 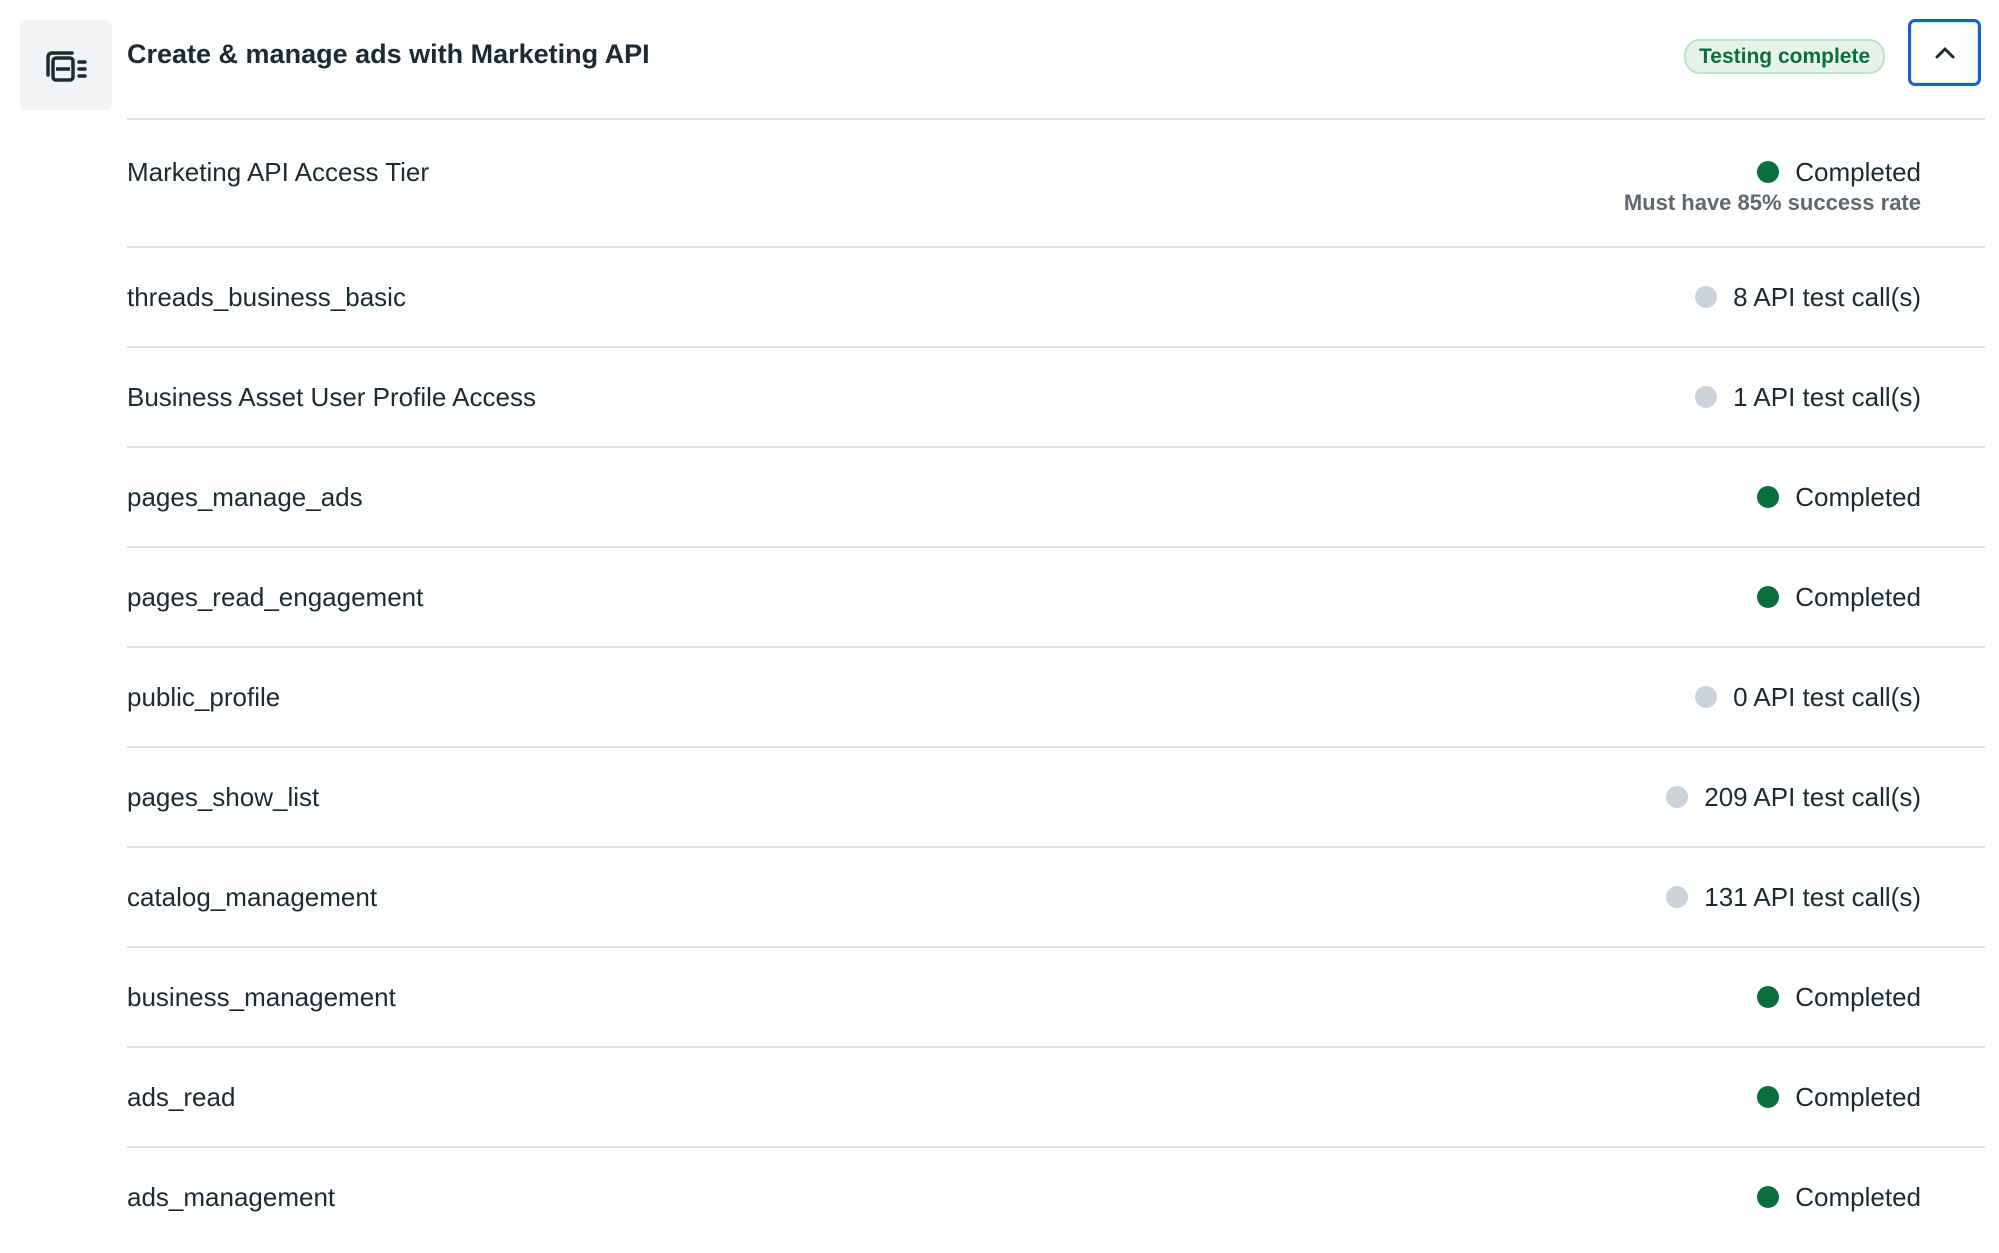 What do you see at coordinates (1056, 496) in the screenshot?
I see `permission-row: pages_manage_ads Completed` at bounding box center [1056, 496].